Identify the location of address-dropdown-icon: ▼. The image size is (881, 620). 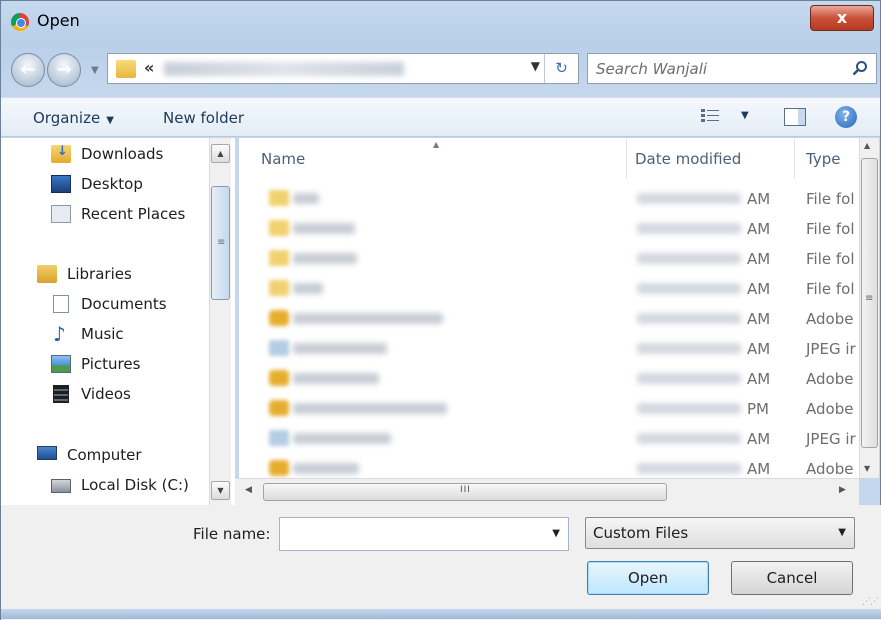
(535, 66).